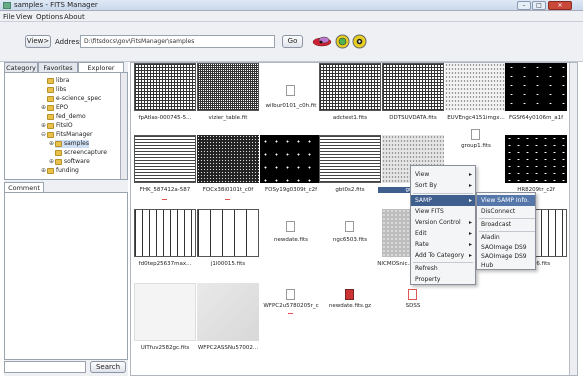 The width and height of the screenshot is (583, 380). What do you see at coordinates (359, 41) in the screenshot?
I see `yellow-status-icon` at bounding box center [359, 41].